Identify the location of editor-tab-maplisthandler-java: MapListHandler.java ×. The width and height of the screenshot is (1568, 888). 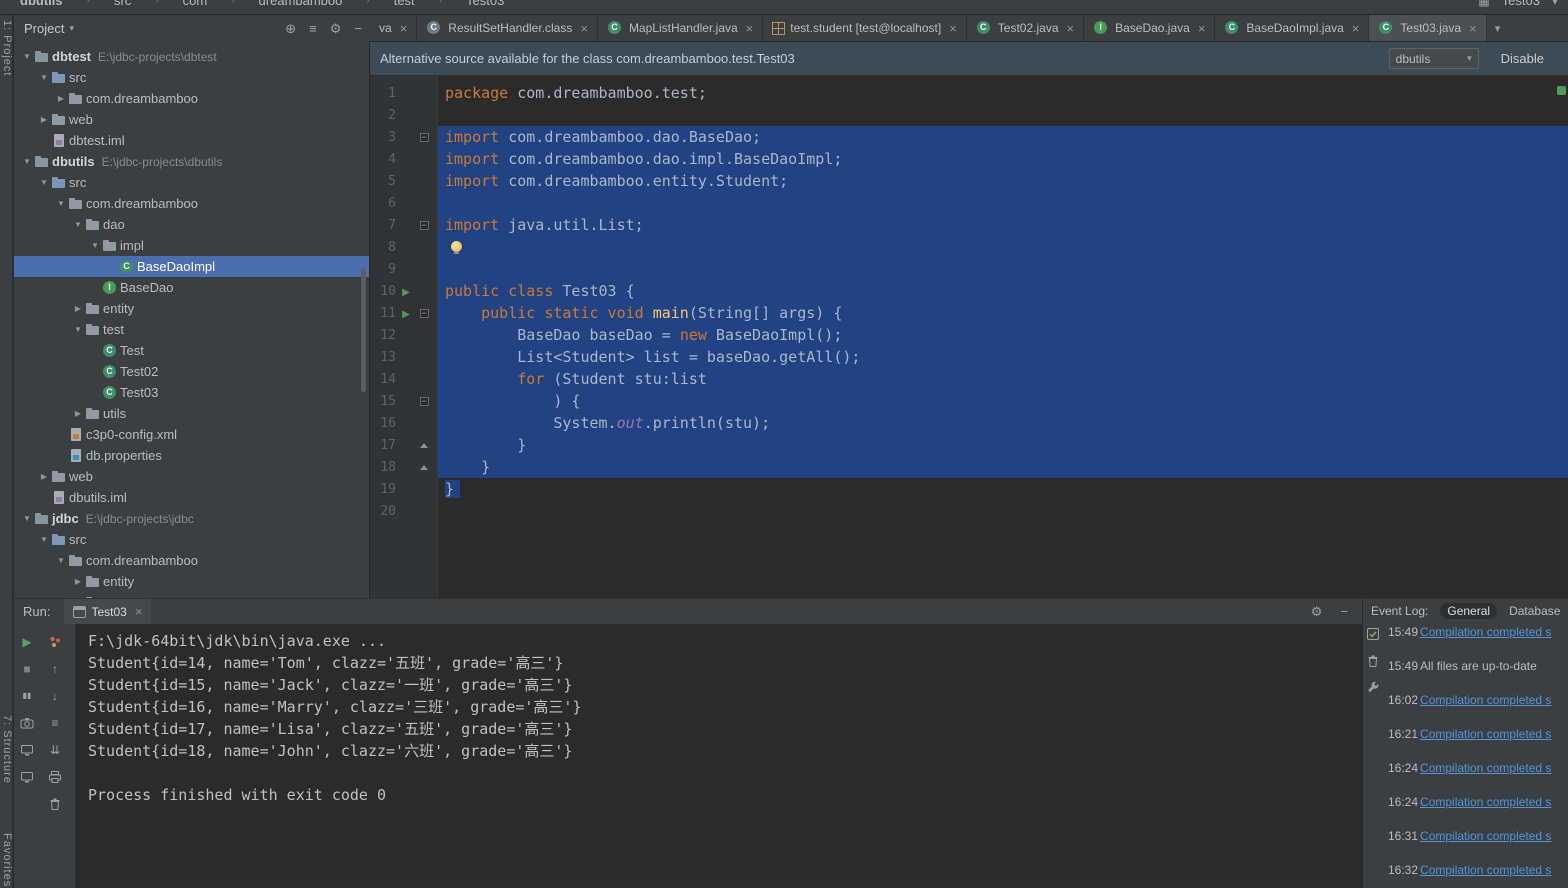
(681, 28).